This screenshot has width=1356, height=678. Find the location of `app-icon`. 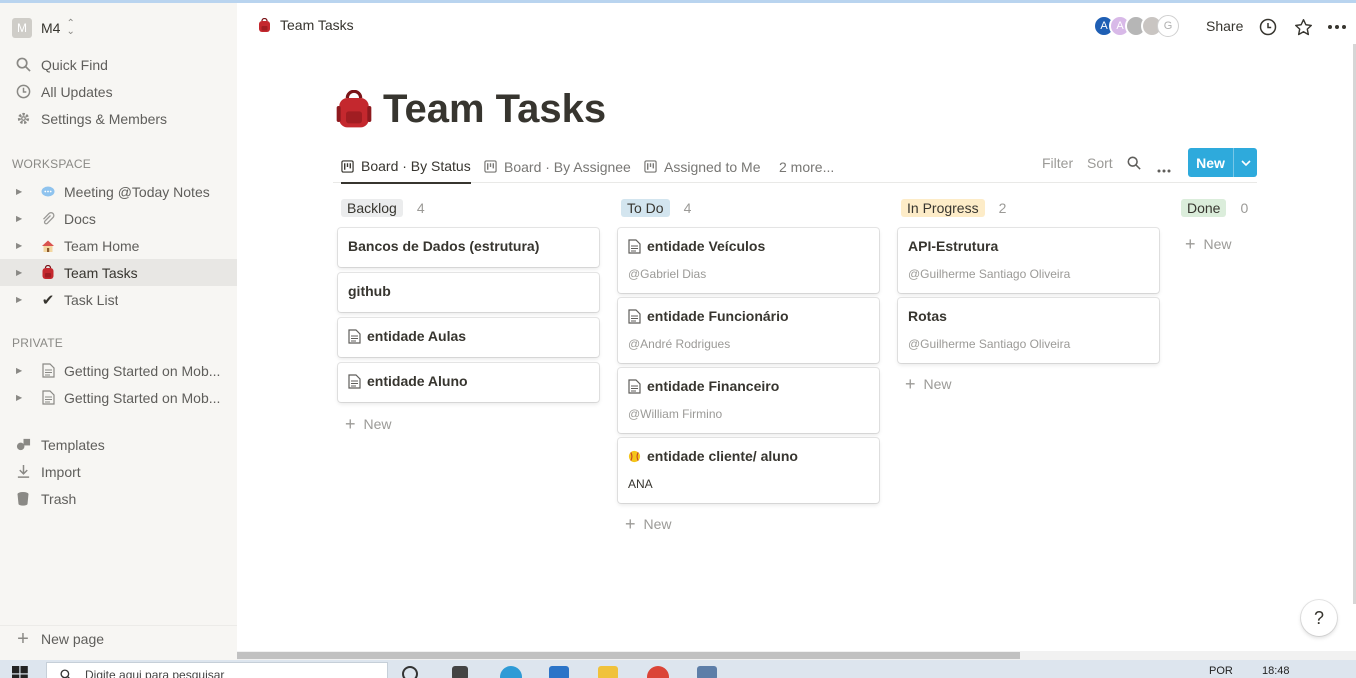

app-icon is located at coordinates (707, 672).